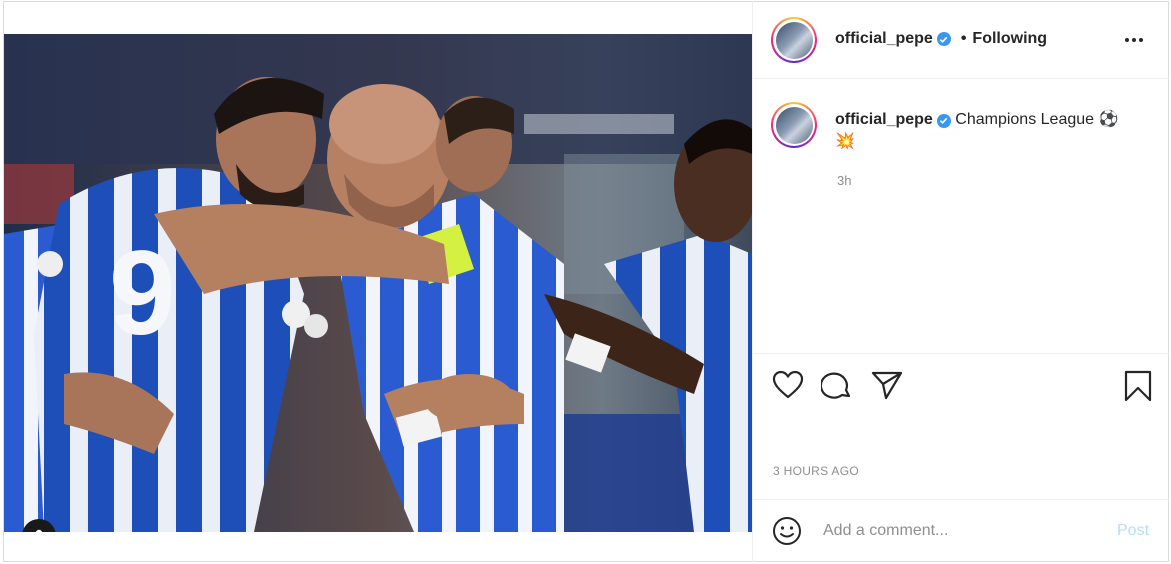 Image resolution: width=1171 pixels, height=564 pixels. What do you see at coordinates (1138, 386) in the screenshot?
I see `bookmark-icon` at bounding box center [1138, 386].